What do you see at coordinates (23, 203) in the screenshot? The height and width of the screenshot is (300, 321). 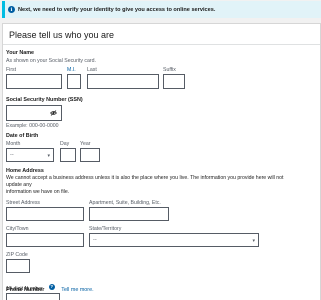 I see `street-address-label: Street Address` at bounding box center [23, 203].